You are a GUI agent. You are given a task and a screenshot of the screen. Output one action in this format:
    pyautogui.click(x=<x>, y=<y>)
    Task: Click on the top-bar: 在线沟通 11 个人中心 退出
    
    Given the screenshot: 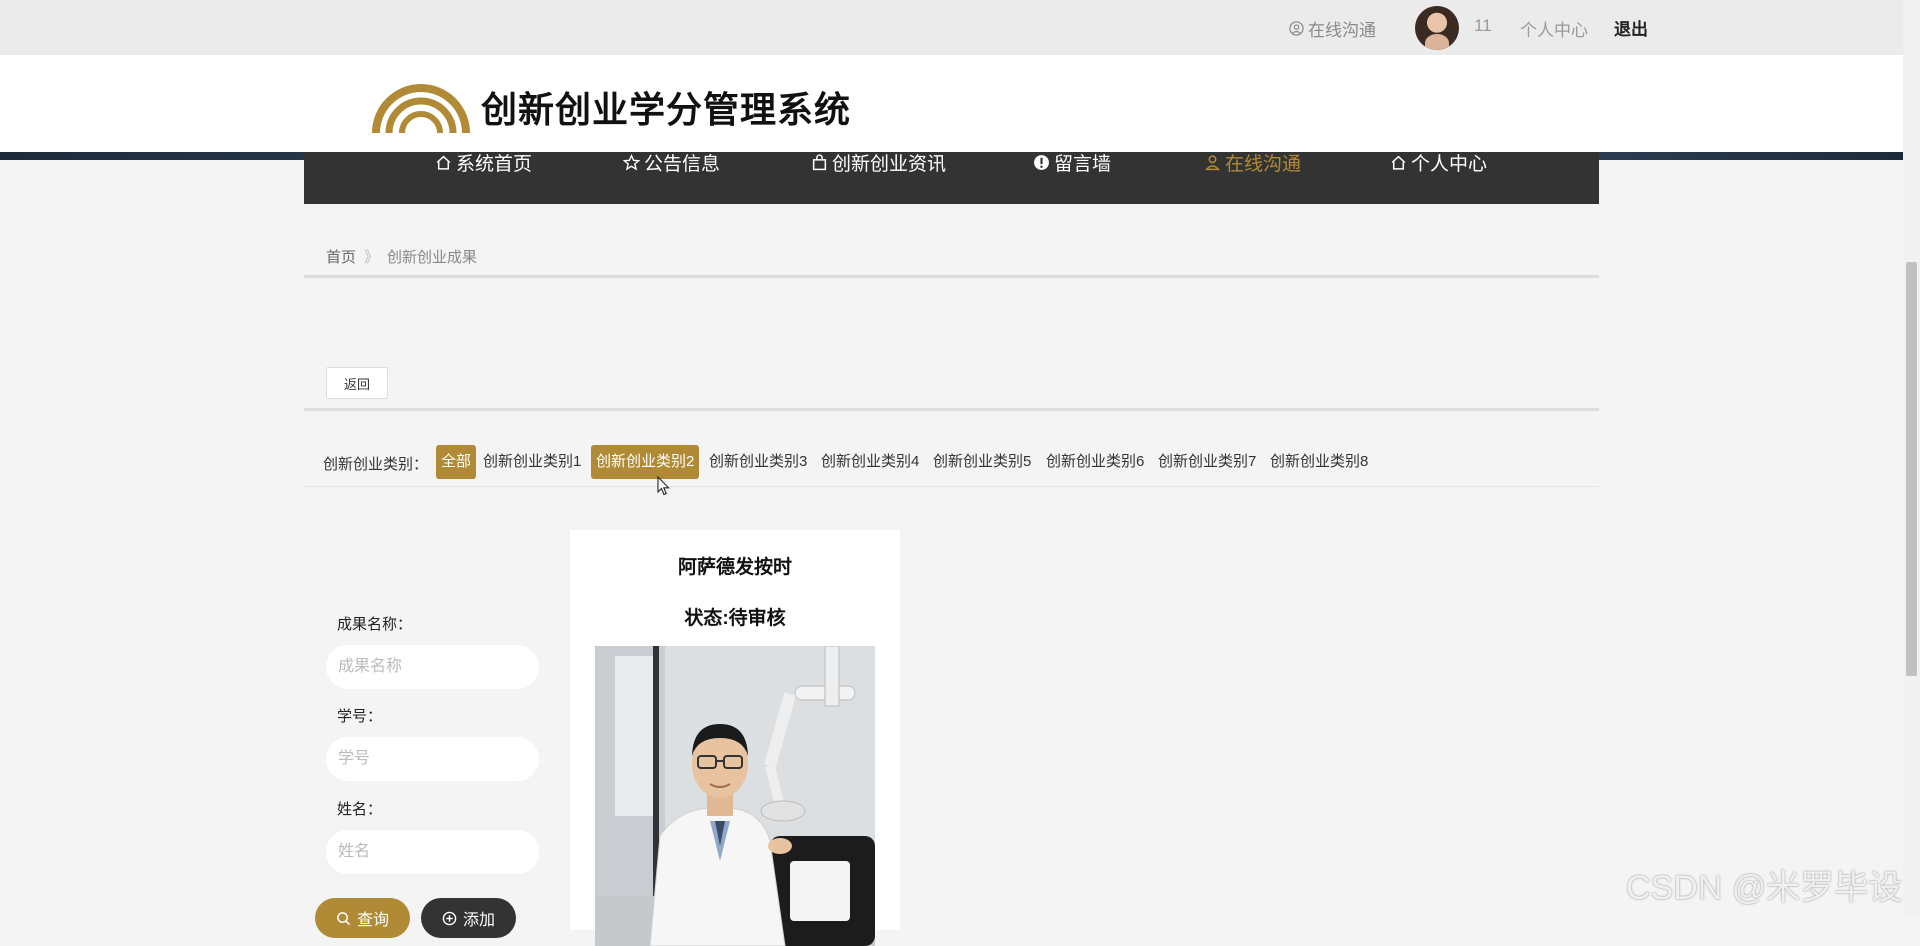 What is the action you would take?
    pyautogui.click(x=951, y=27)
    